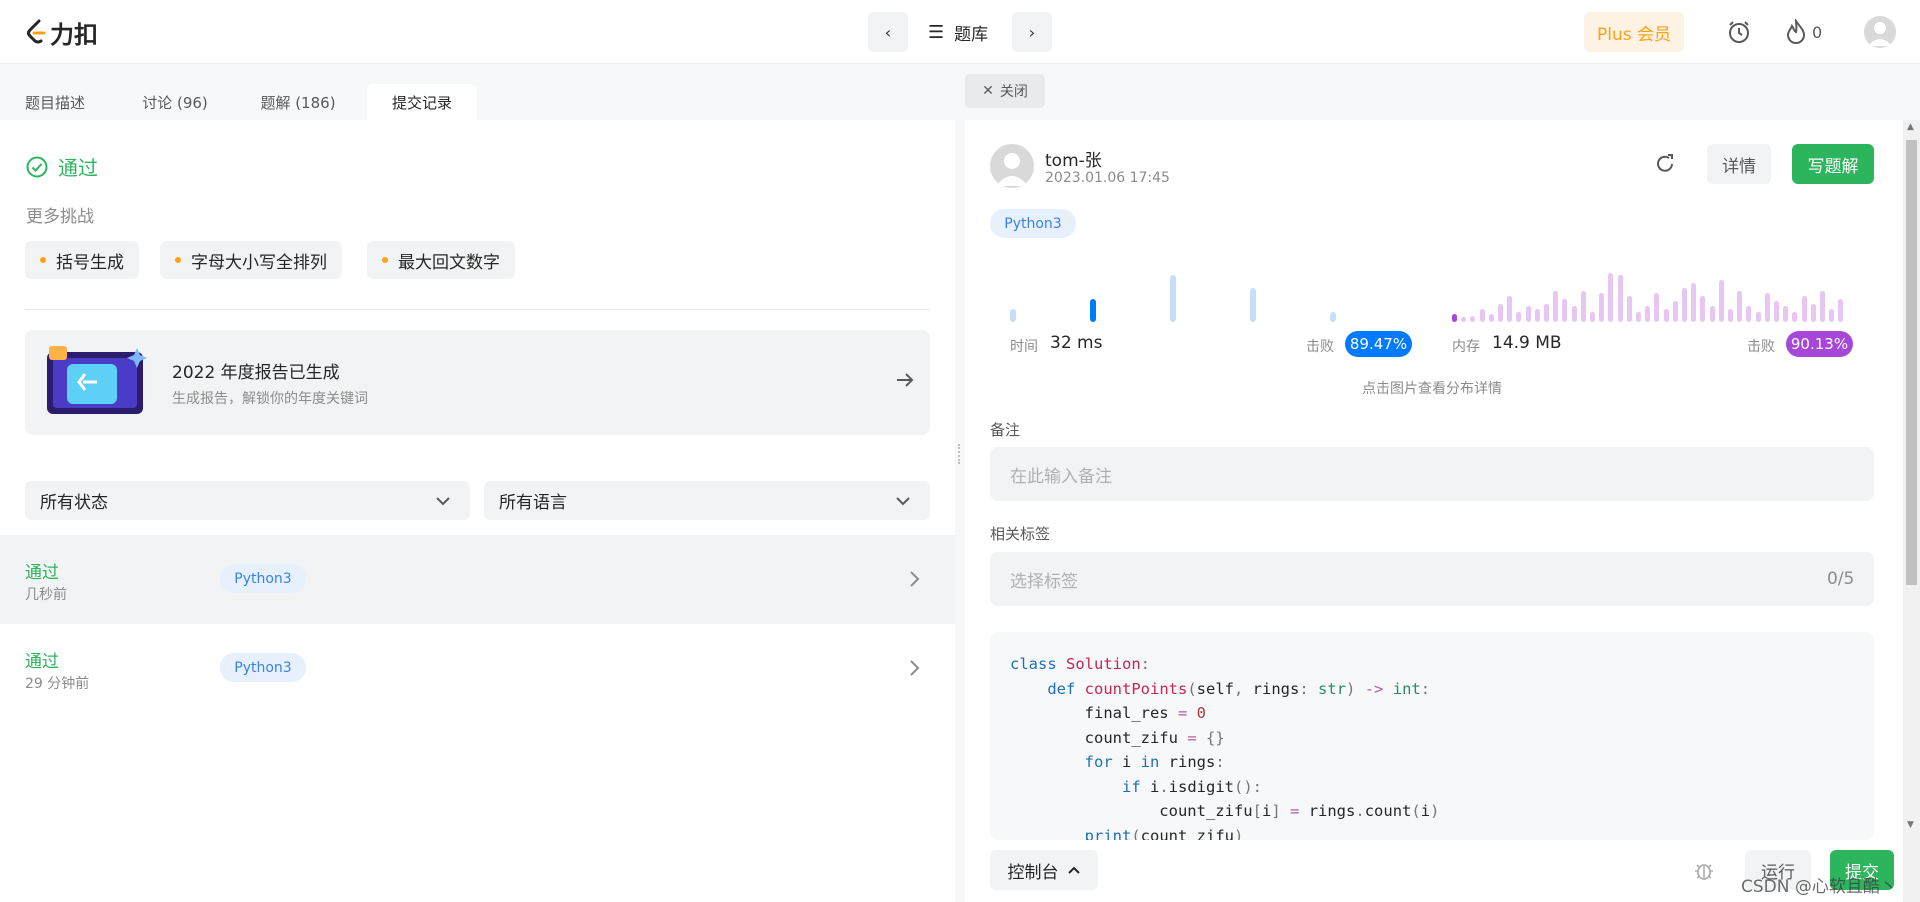 The height and width of the screenshot is (902, 1920). Describe the element at coordinates (477, 309) in the screenshot. I see `section-divider` at that location.